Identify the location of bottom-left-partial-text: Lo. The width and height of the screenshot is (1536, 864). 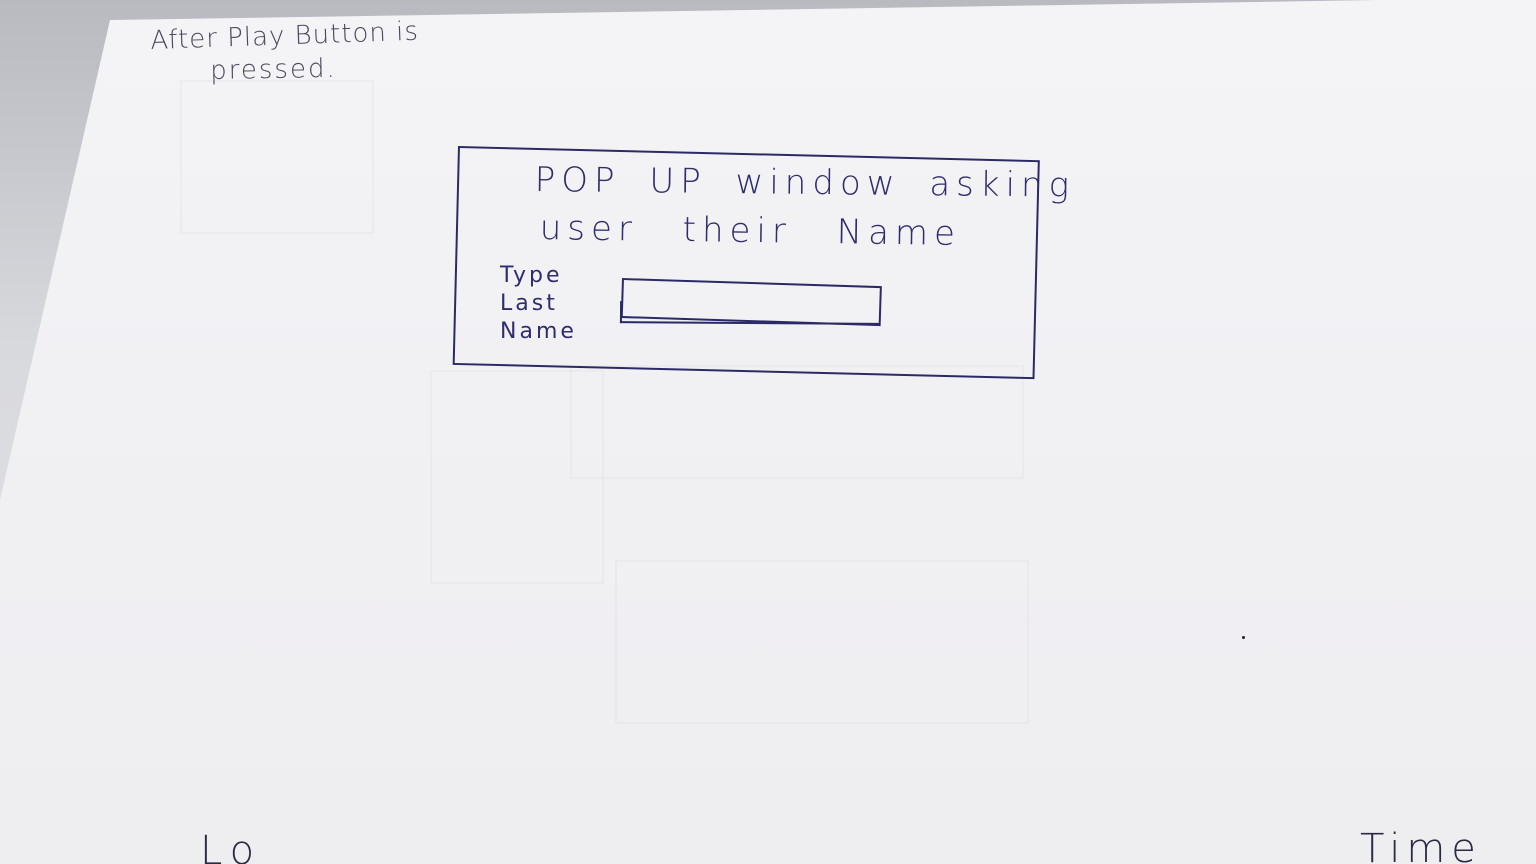
(231, 846).